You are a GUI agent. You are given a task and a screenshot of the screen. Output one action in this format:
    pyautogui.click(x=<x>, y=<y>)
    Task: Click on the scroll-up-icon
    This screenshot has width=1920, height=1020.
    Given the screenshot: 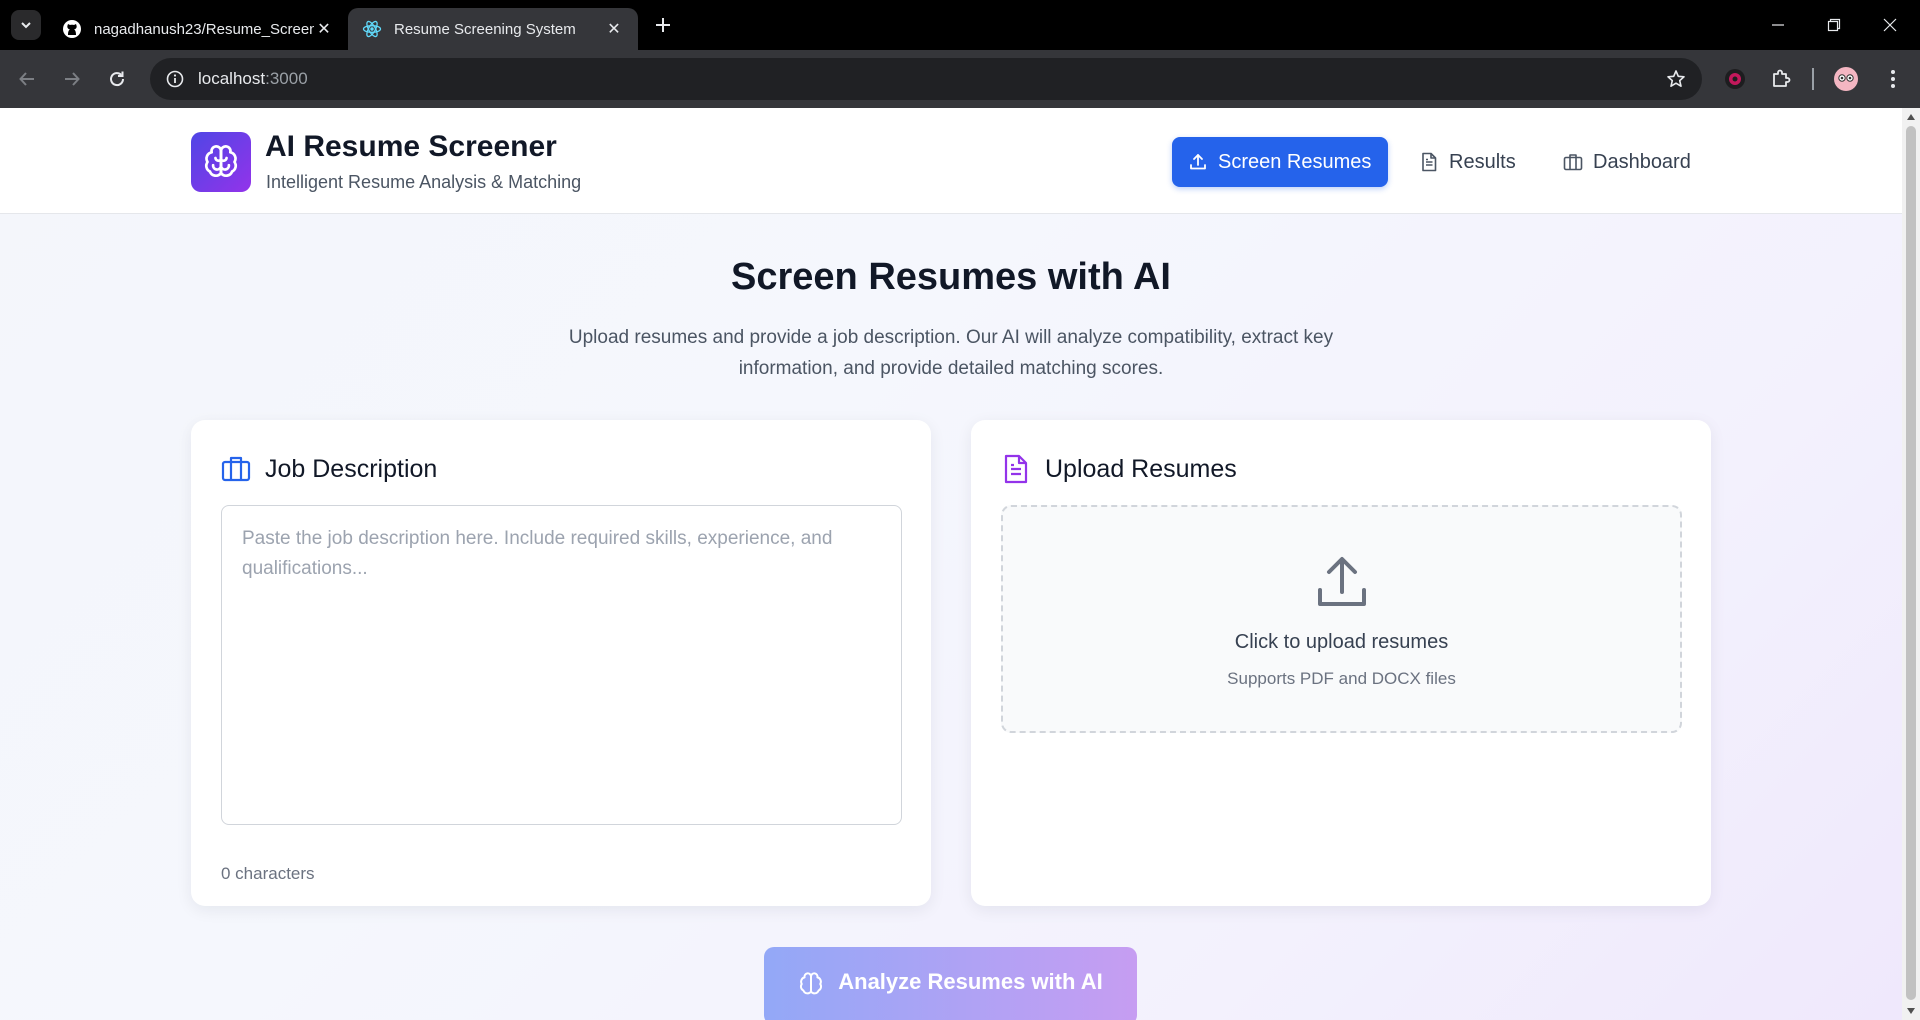 What is the action you would take?
    pyautogui.click(x=1911, y=117)
    